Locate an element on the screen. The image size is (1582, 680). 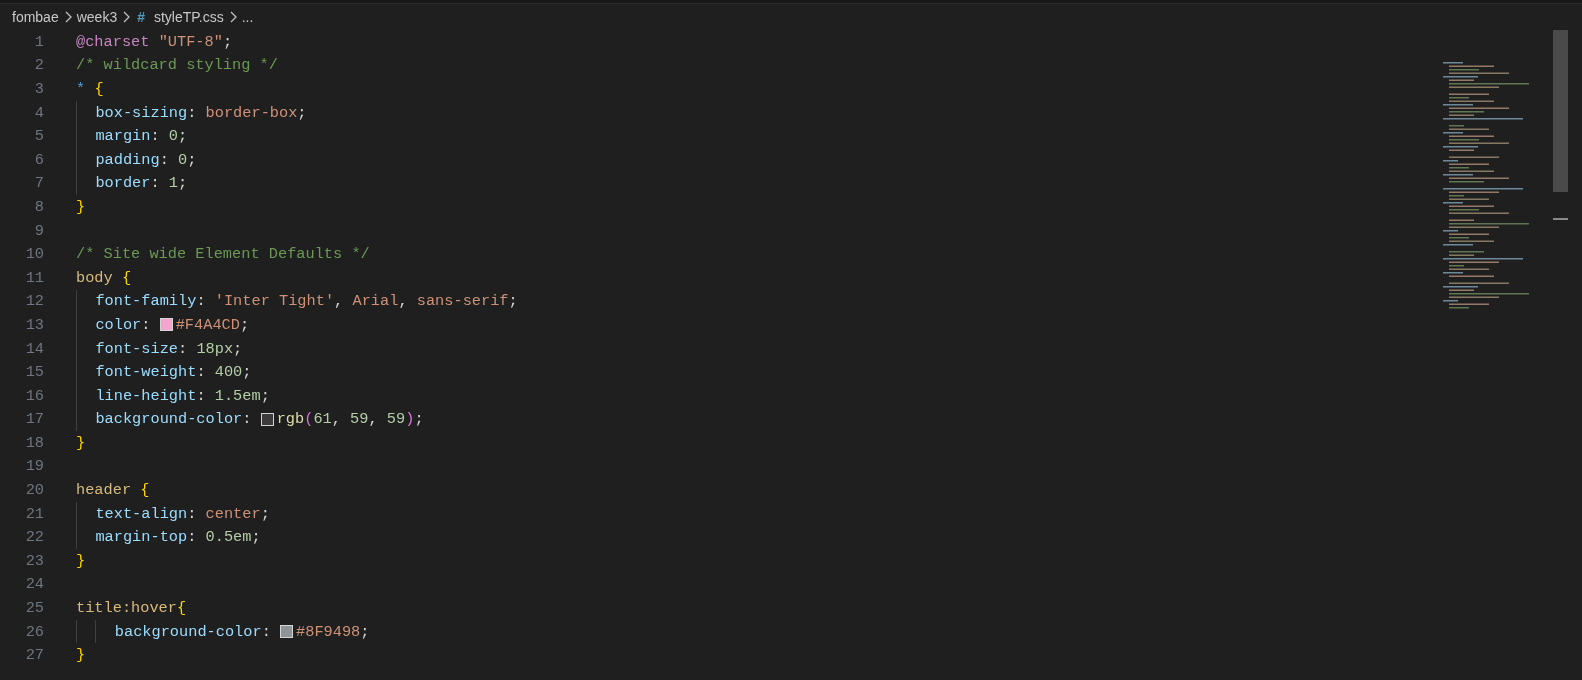
line-number: 26 is located at coordinates (34, 631).